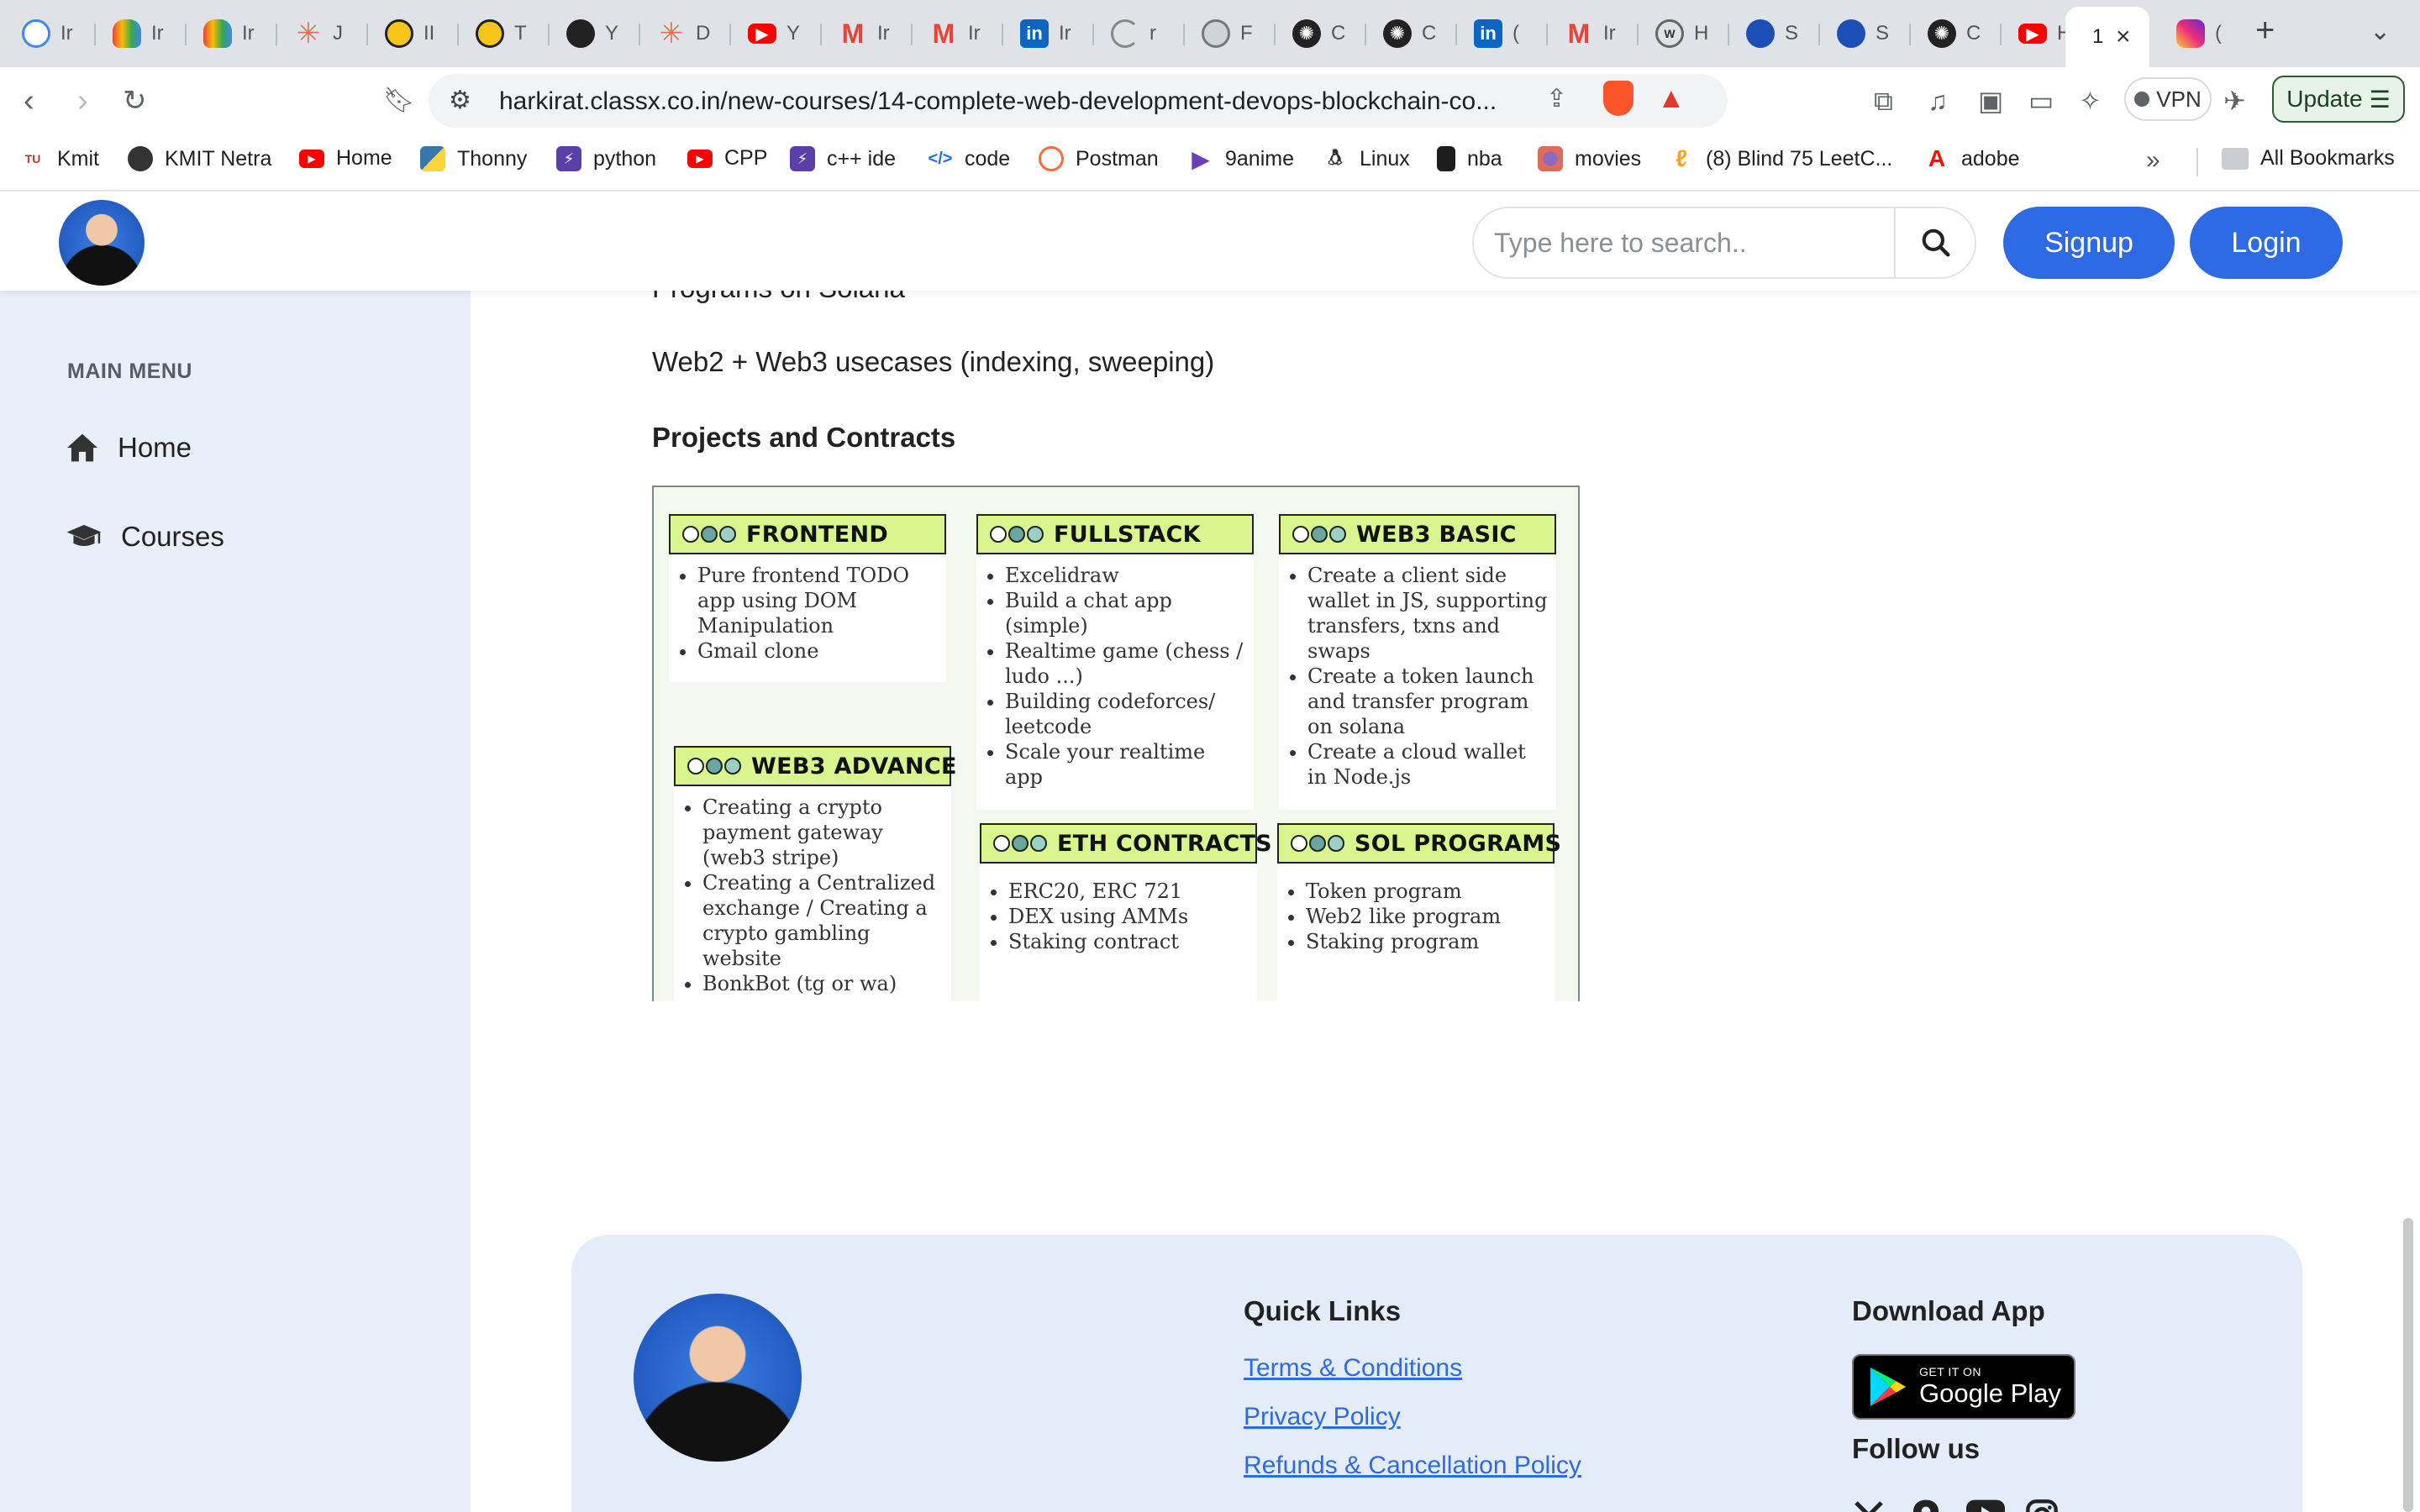 Image resolution: width=2420 pixels, height=1512 pixels. Describe the element at coordinates (2408, 1365) in the screenshot. I see `page-scrollbar` at that location.